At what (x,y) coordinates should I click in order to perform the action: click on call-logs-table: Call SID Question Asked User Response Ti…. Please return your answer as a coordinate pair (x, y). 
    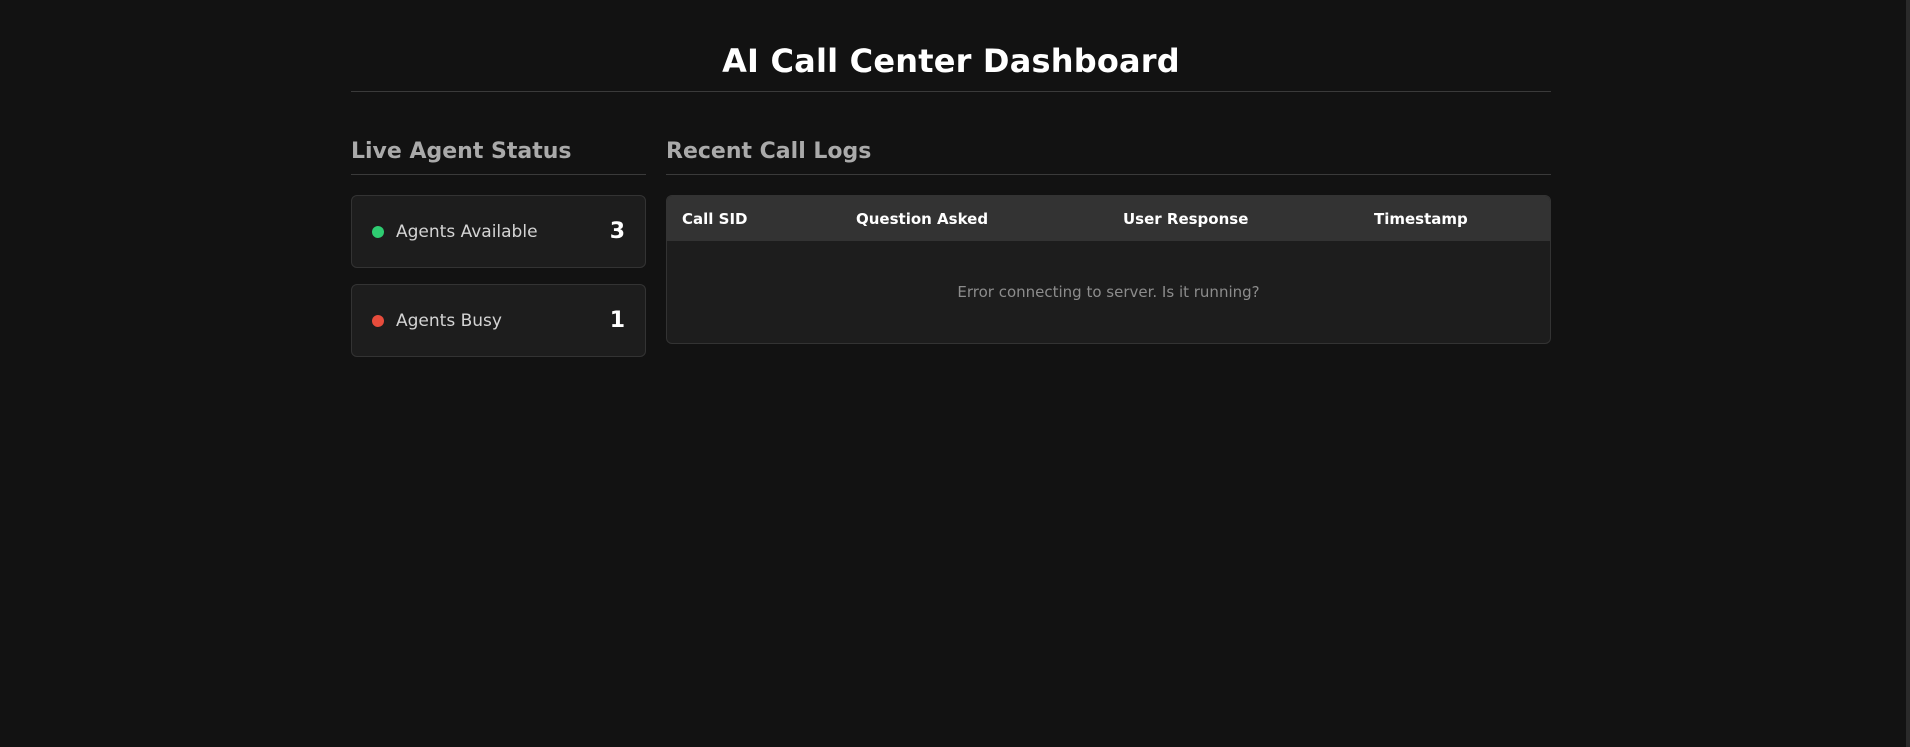
    Looking at the image, I should click on (1108, 269).